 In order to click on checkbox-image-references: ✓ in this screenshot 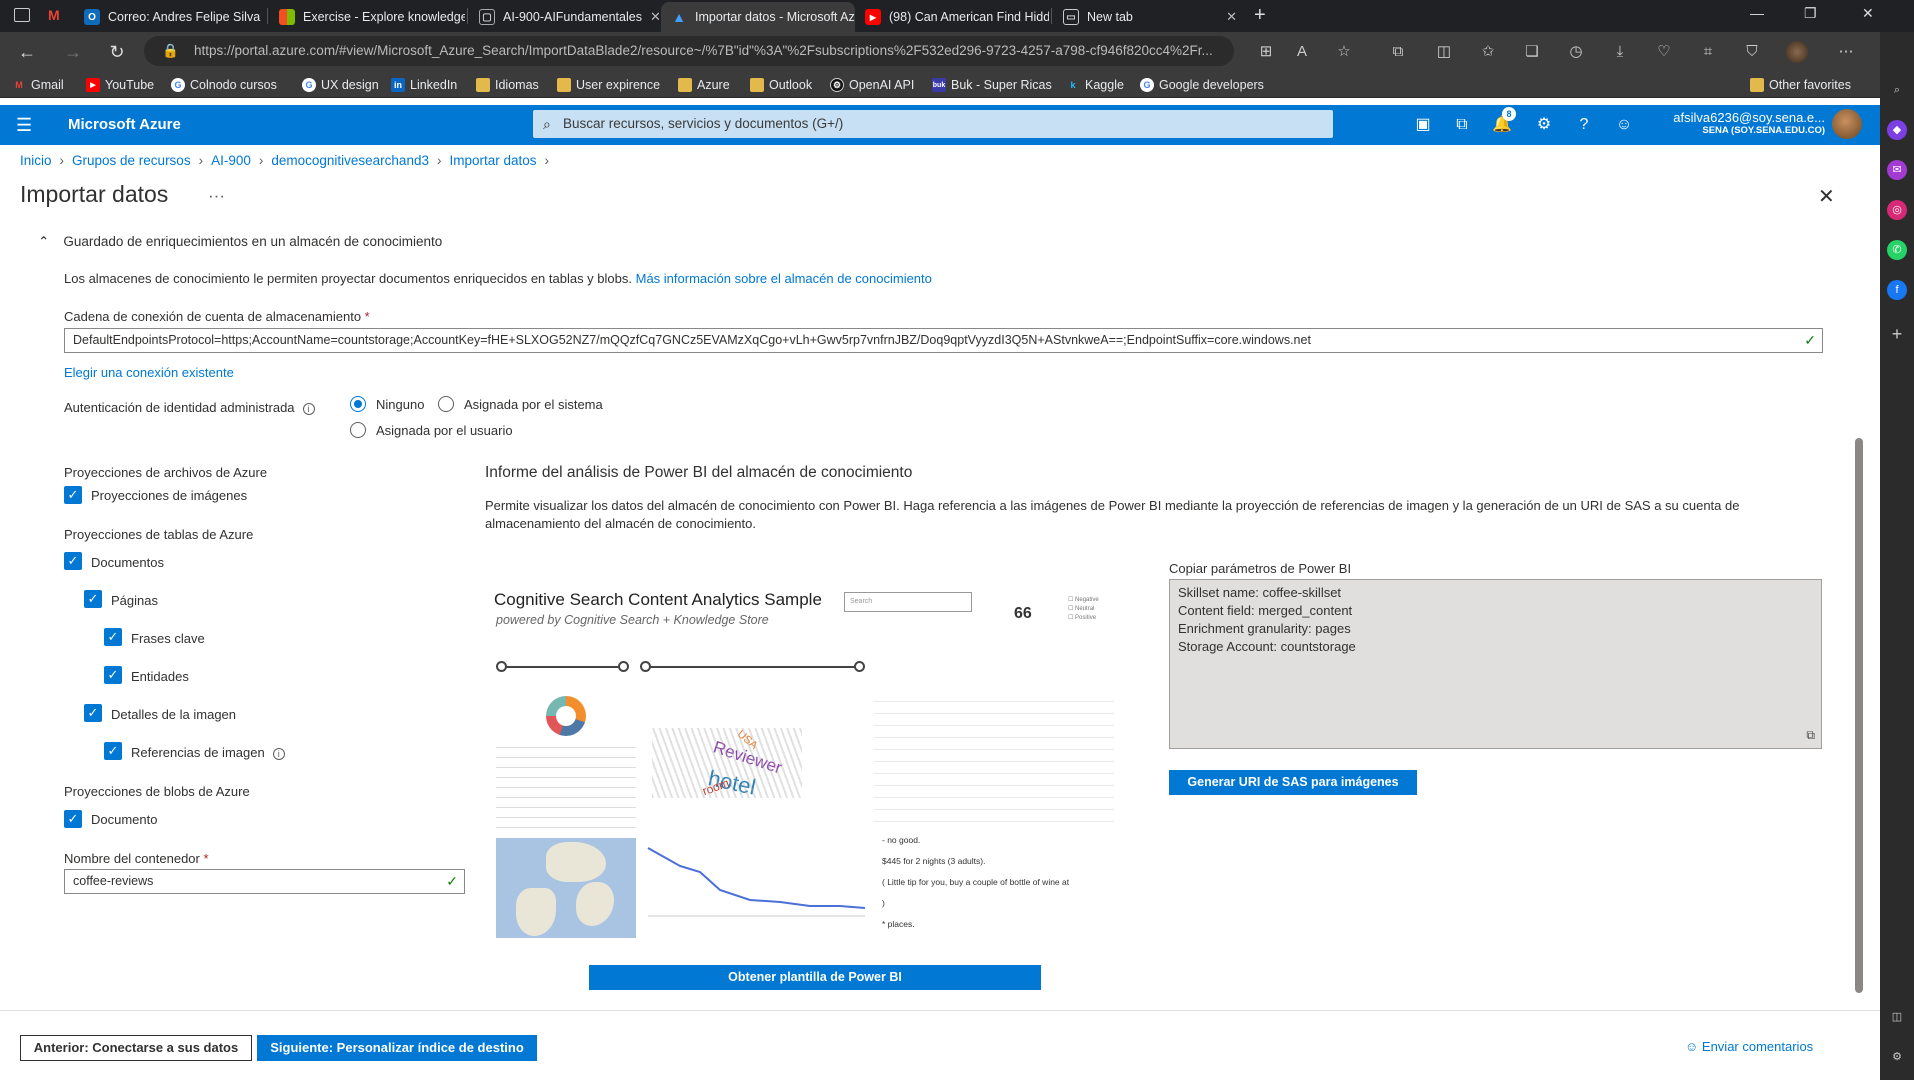, I will do `click(113, 751)`.